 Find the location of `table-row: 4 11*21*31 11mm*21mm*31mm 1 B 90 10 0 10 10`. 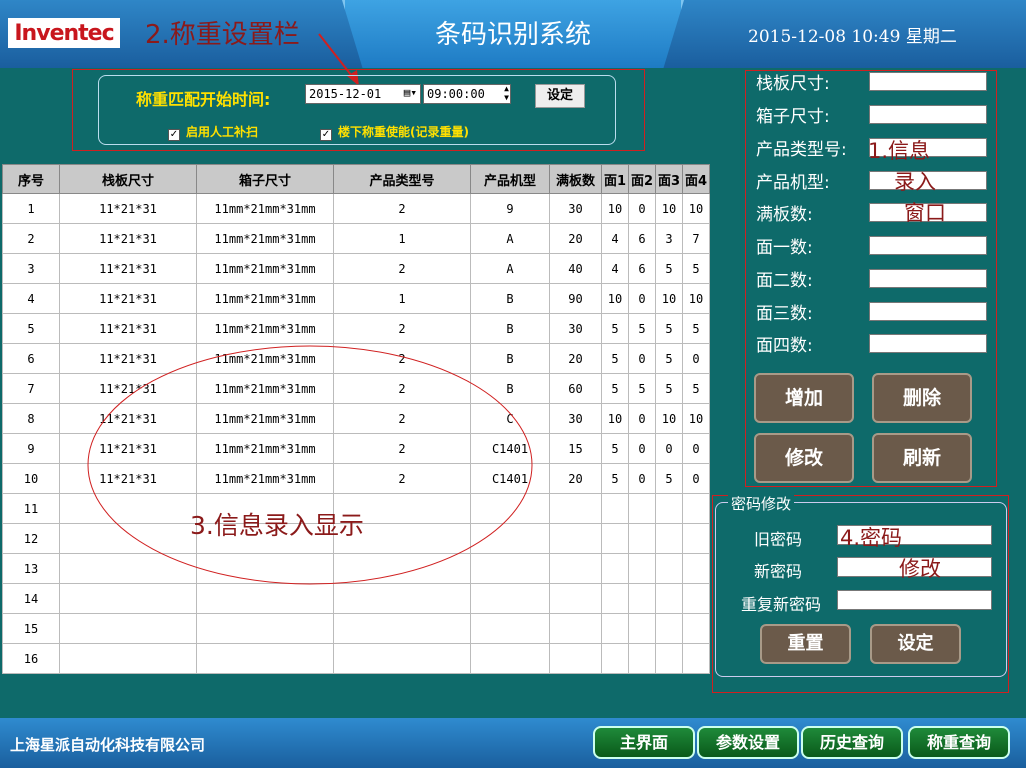

table-row: 4 11*21*31 11mm*21mm*31mm 1 B 90 10 0 10 10 is located at coordinates (356, 298).